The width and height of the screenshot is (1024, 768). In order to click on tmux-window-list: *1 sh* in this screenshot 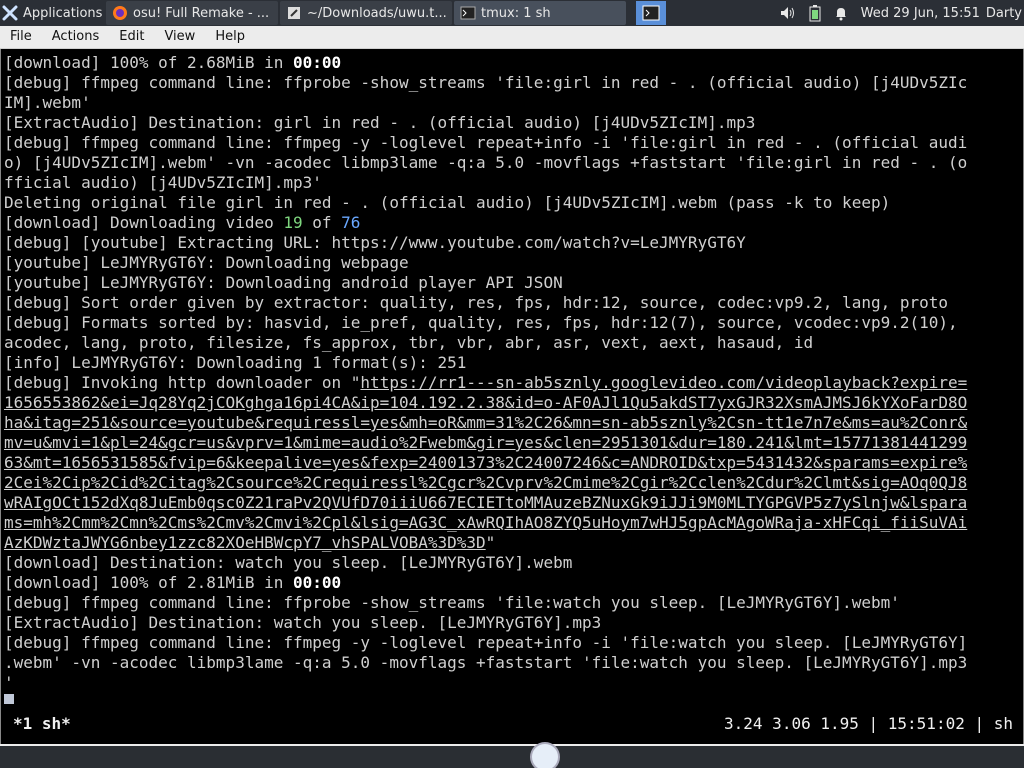, I will do `click(42, 723)`.